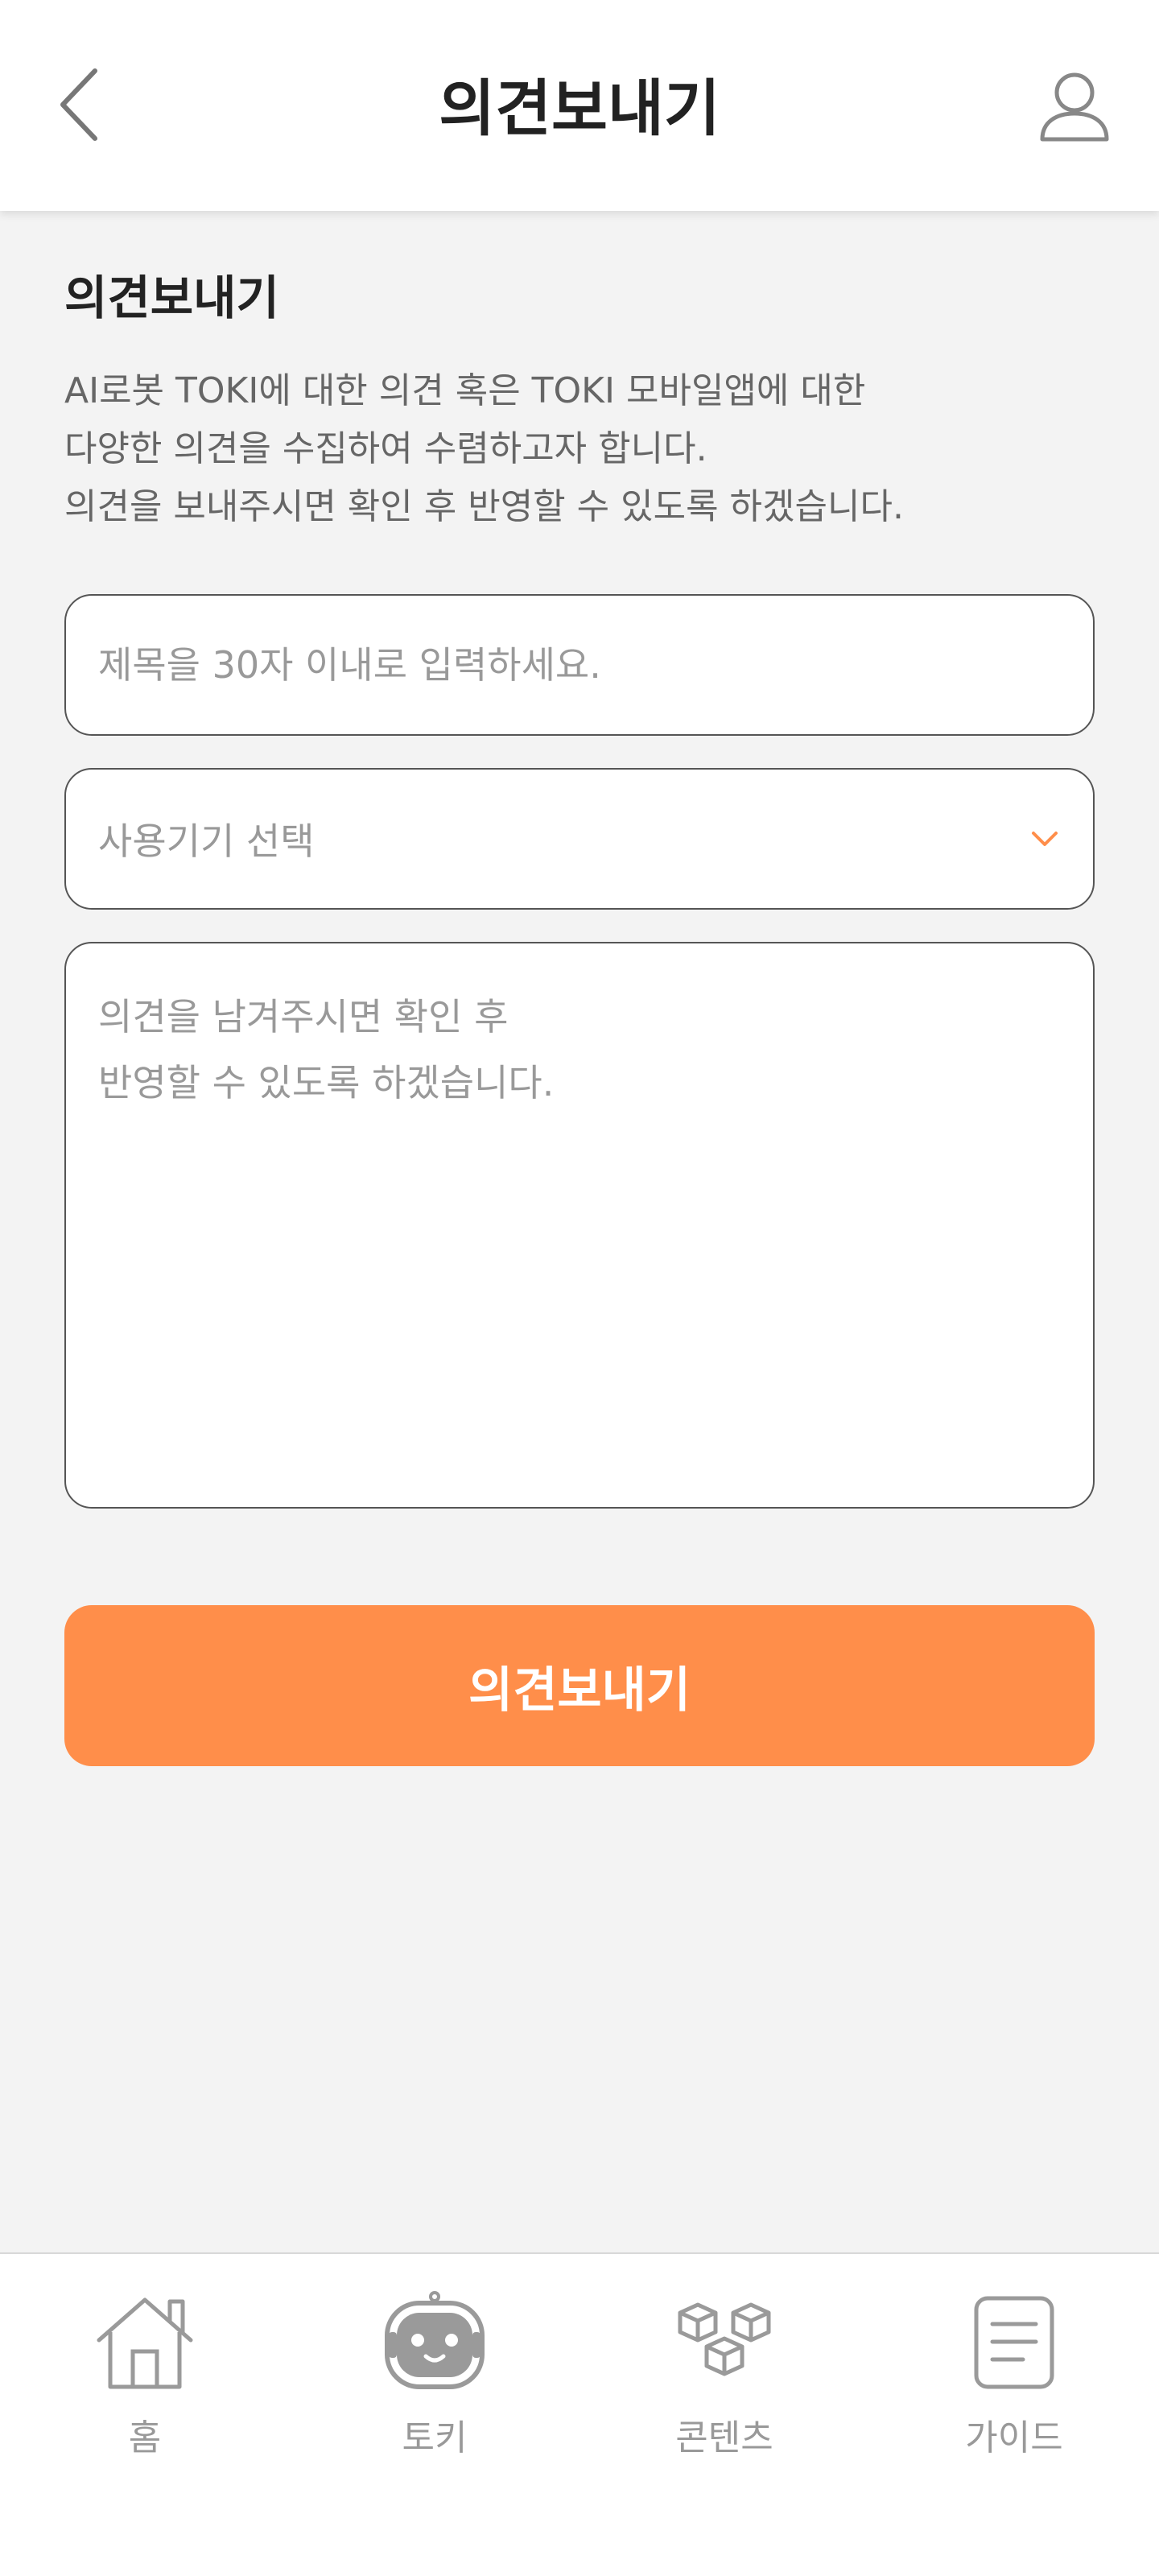  I want to click on device-select: 사용기기 선택, so click(579, 839).